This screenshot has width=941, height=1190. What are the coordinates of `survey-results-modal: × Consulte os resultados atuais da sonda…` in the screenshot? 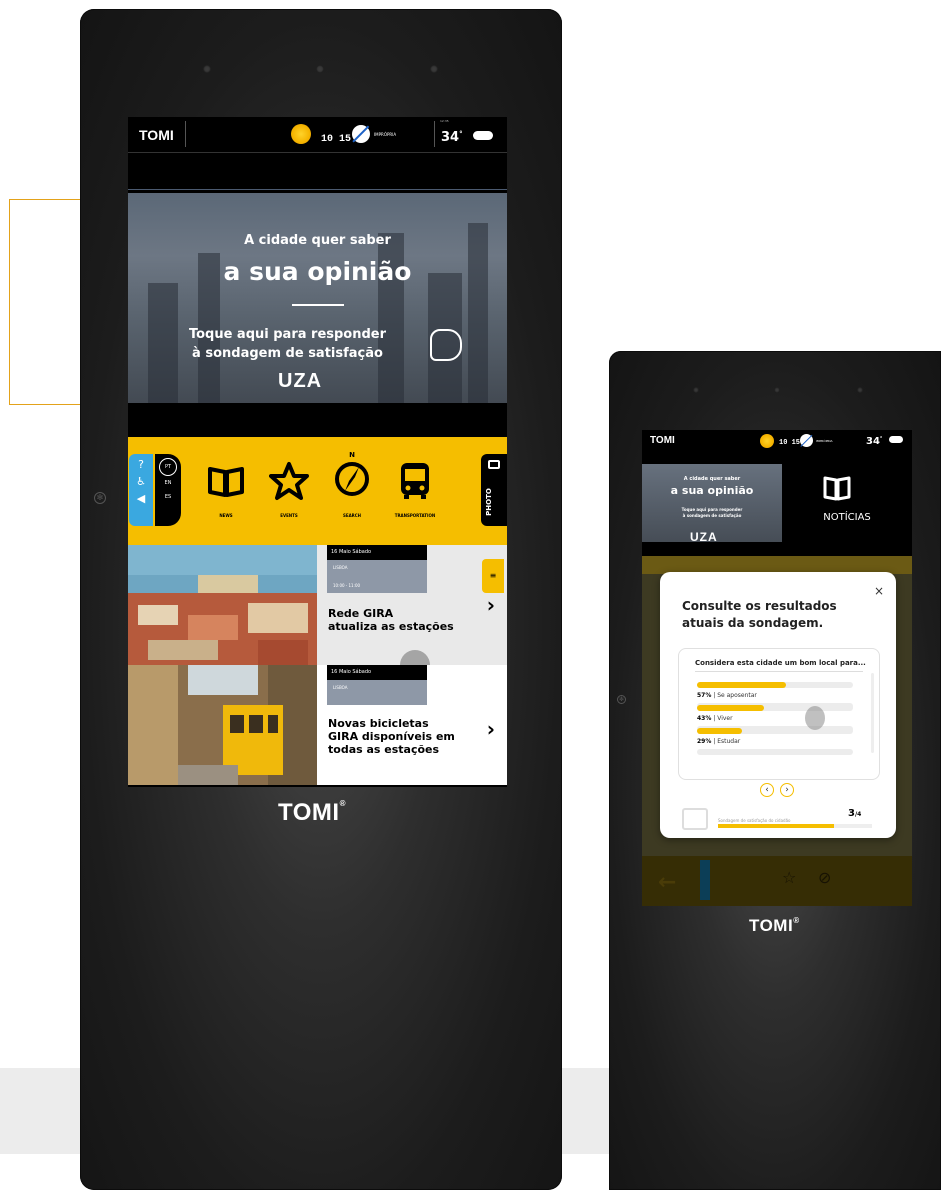 It's located at (778, 705).